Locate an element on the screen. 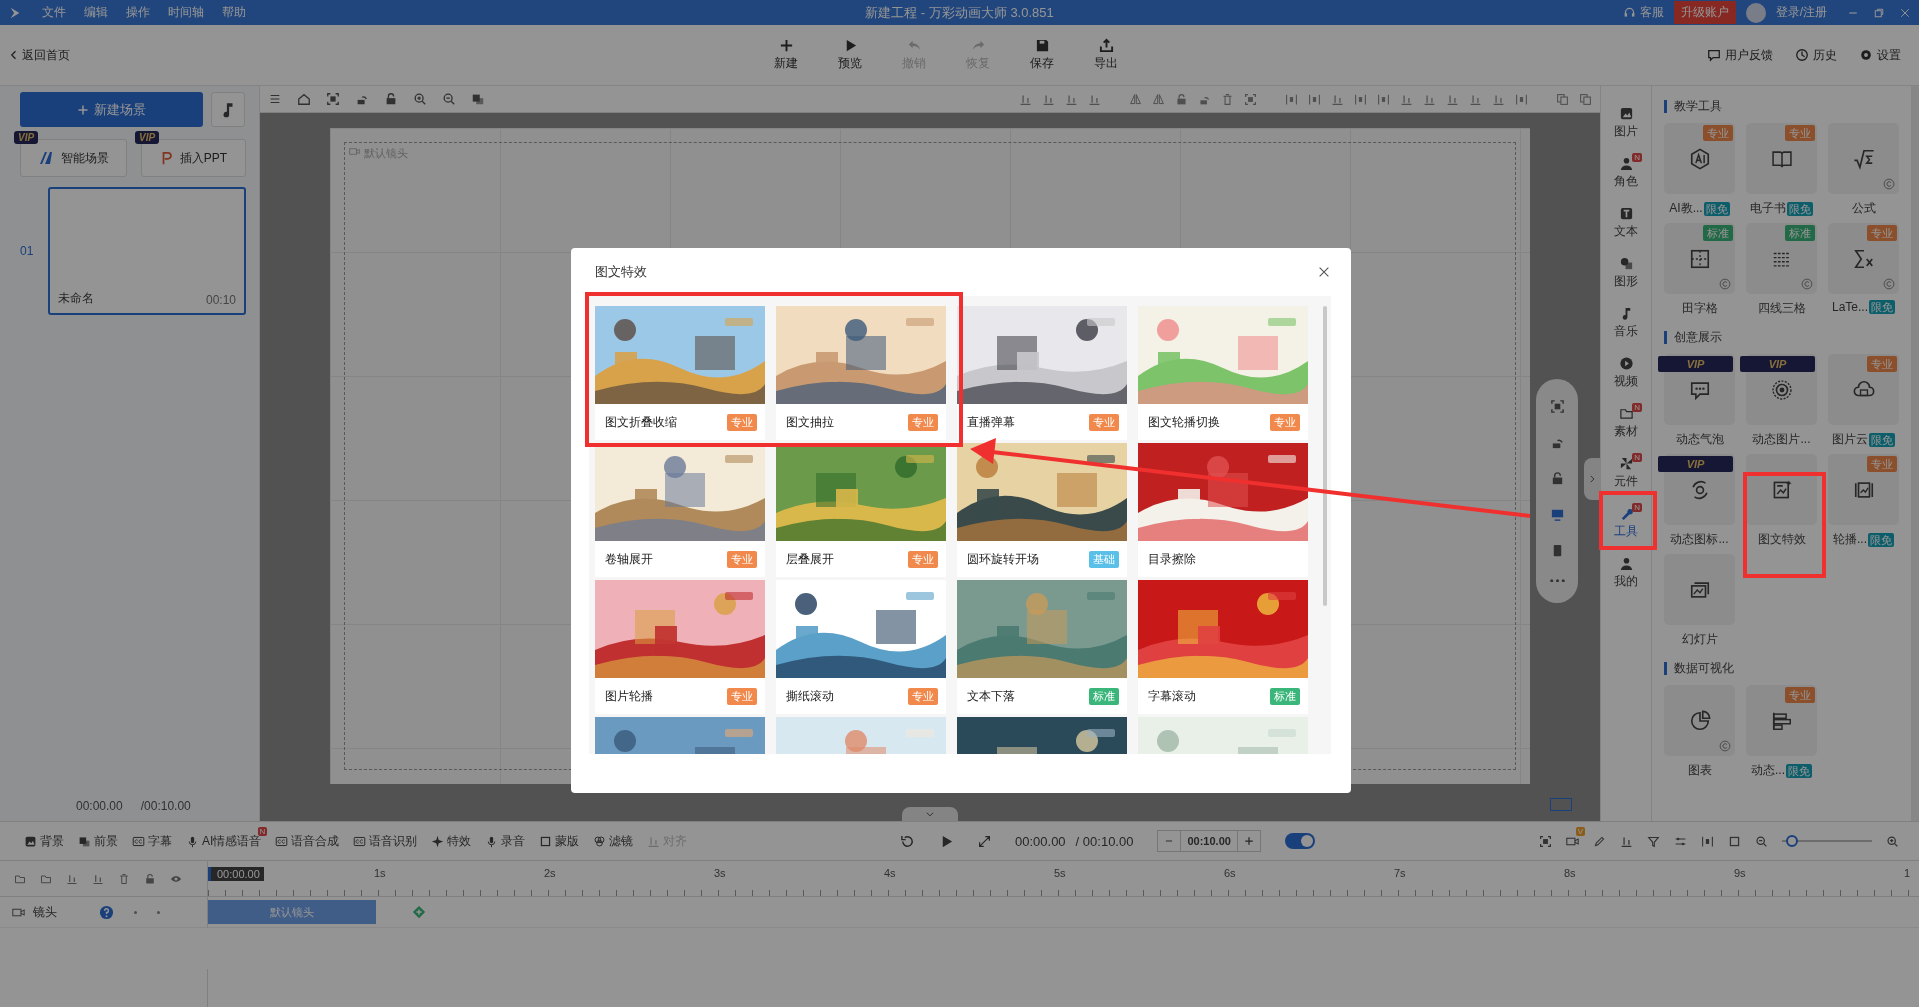  timeline-tool-button: 蒙版 is located at coordinates (559, 841).